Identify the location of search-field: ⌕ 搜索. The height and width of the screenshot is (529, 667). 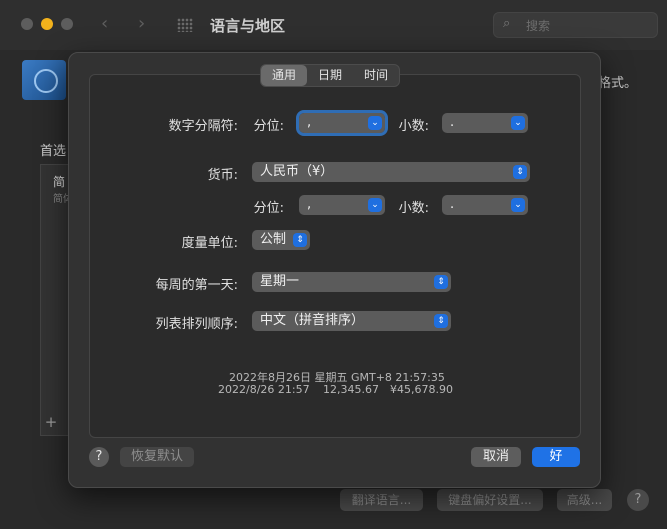
(575, 25).